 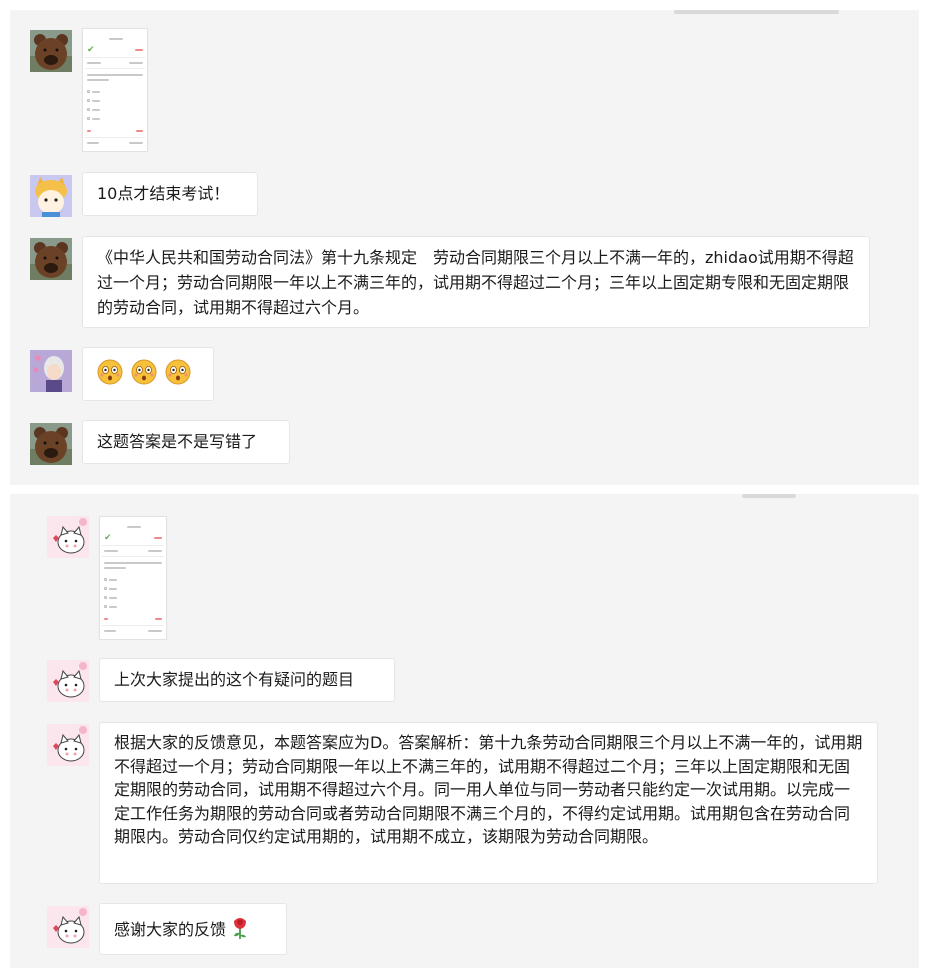 What do you see at coordinates (170, 929) in the screenshot?
I see `message-text: 感谢大家的反馈` at bounding box center [170, 929].